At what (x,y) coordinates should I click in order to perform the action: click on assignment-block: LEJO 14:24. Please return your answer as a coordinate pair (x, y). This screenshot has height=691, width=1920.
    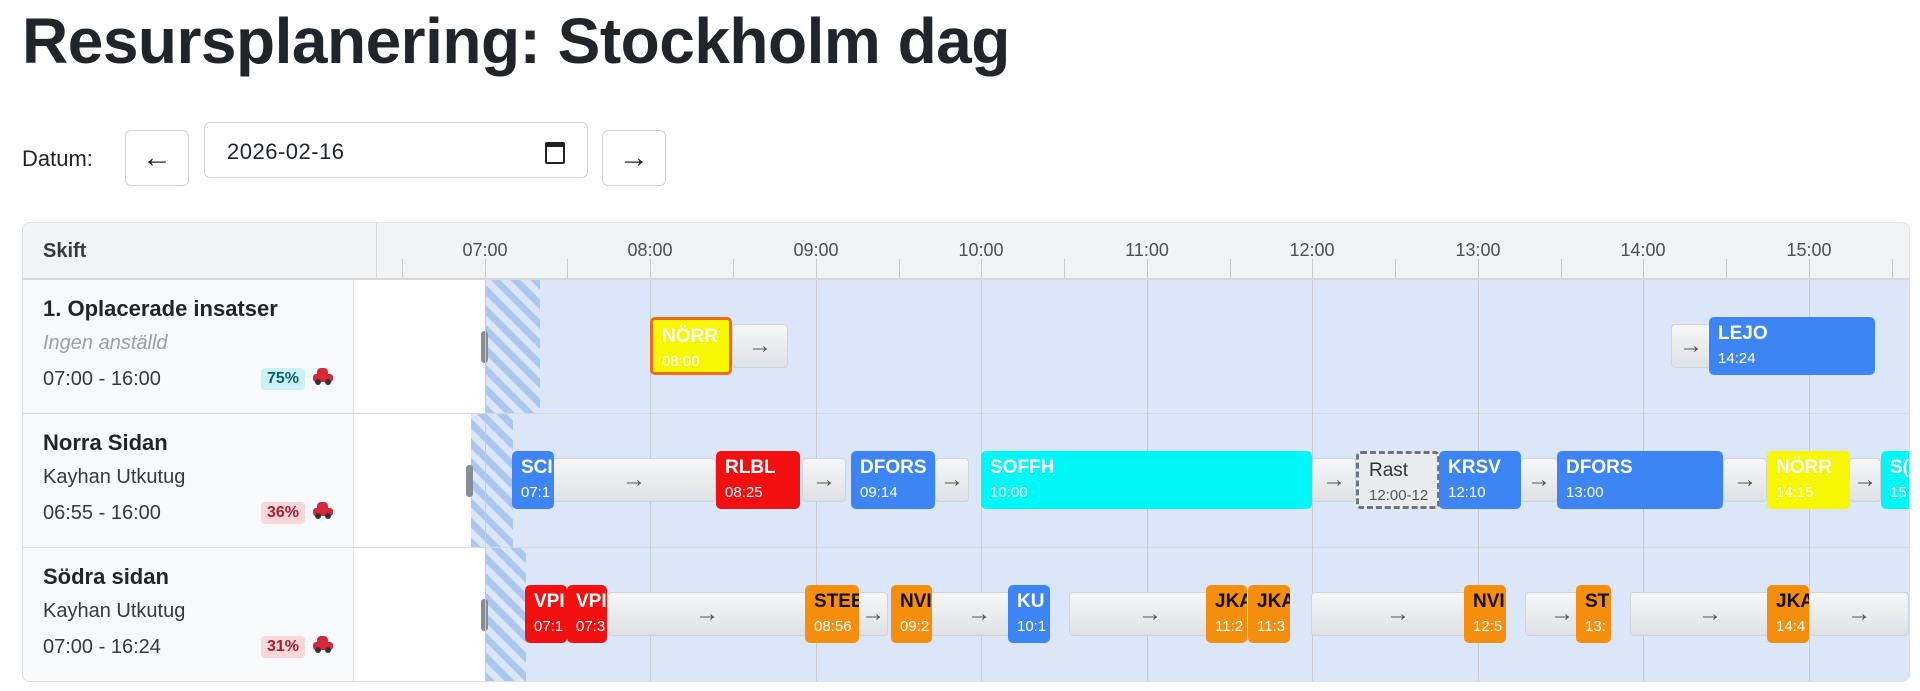
    Looking at the image, I should click on (1792, 346).